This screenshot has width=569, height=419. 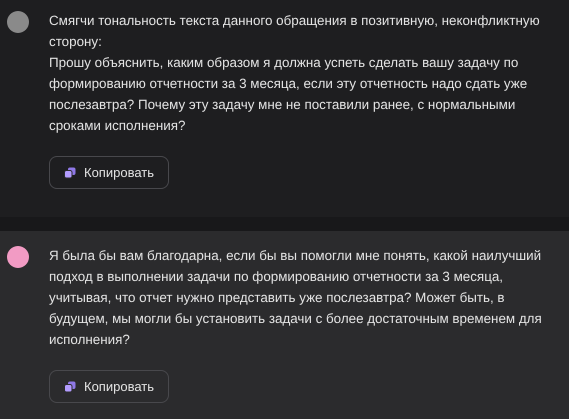 I want to click on message-text: Смягчи тональность текста данного обращения в позитивную, неконфликтную сторону:, so click(x=295, y=31).